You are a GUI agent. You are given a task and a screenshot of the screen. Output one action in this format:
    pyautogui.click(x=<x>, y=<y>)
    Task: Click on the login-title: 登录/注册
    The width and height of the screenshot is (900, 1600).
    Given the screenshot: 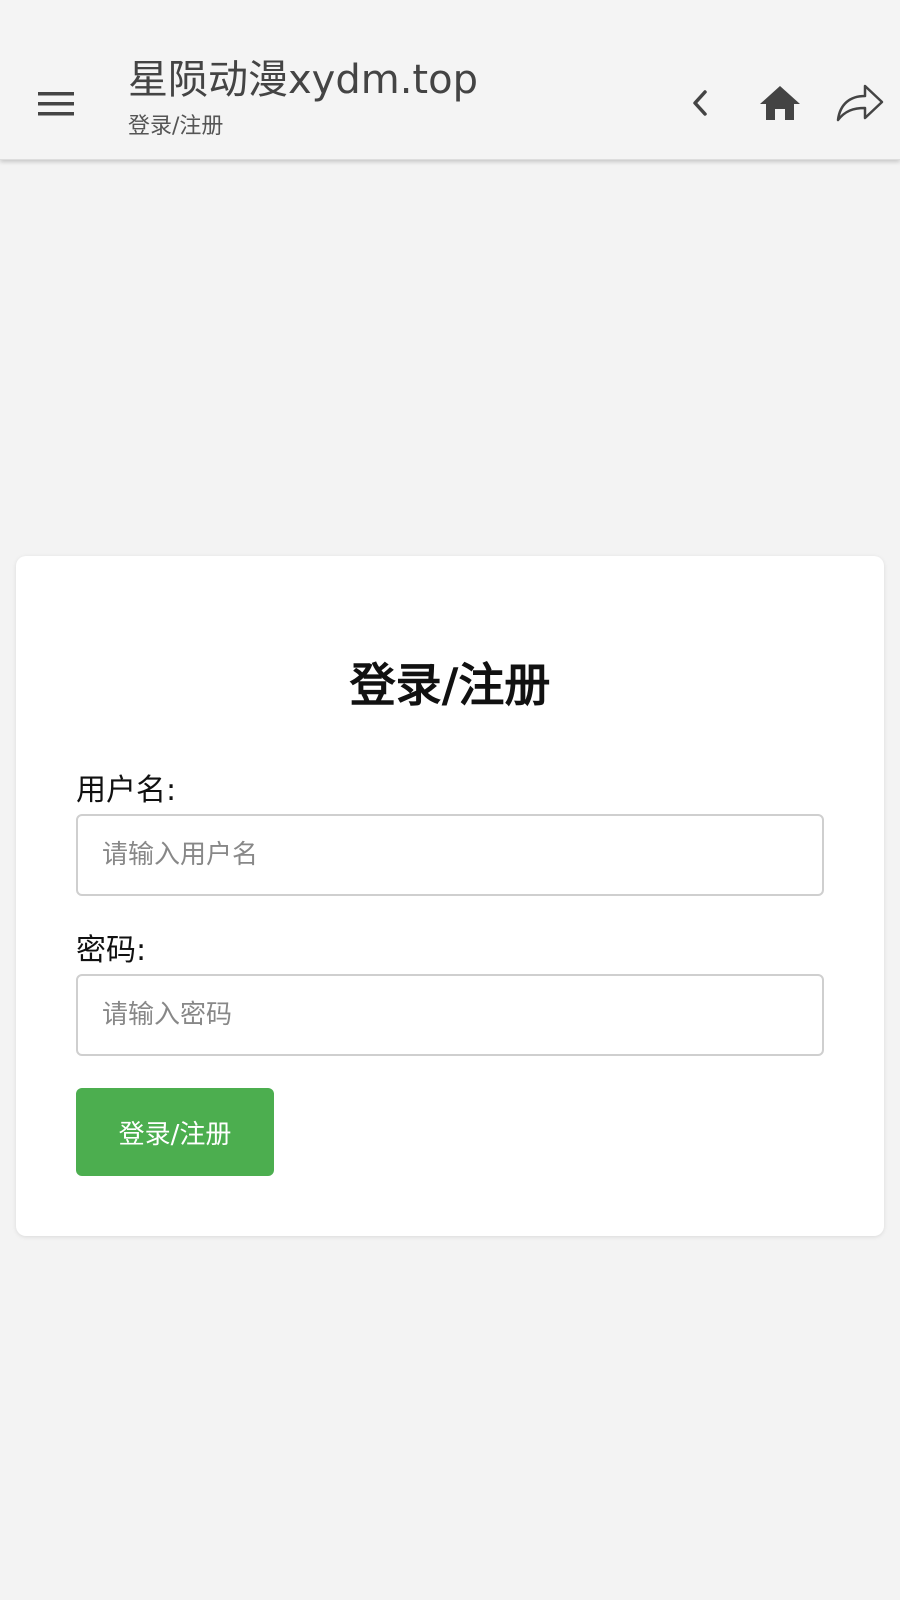 What is the action you would take?
    pyautogui.click(x=450, y=685)
    